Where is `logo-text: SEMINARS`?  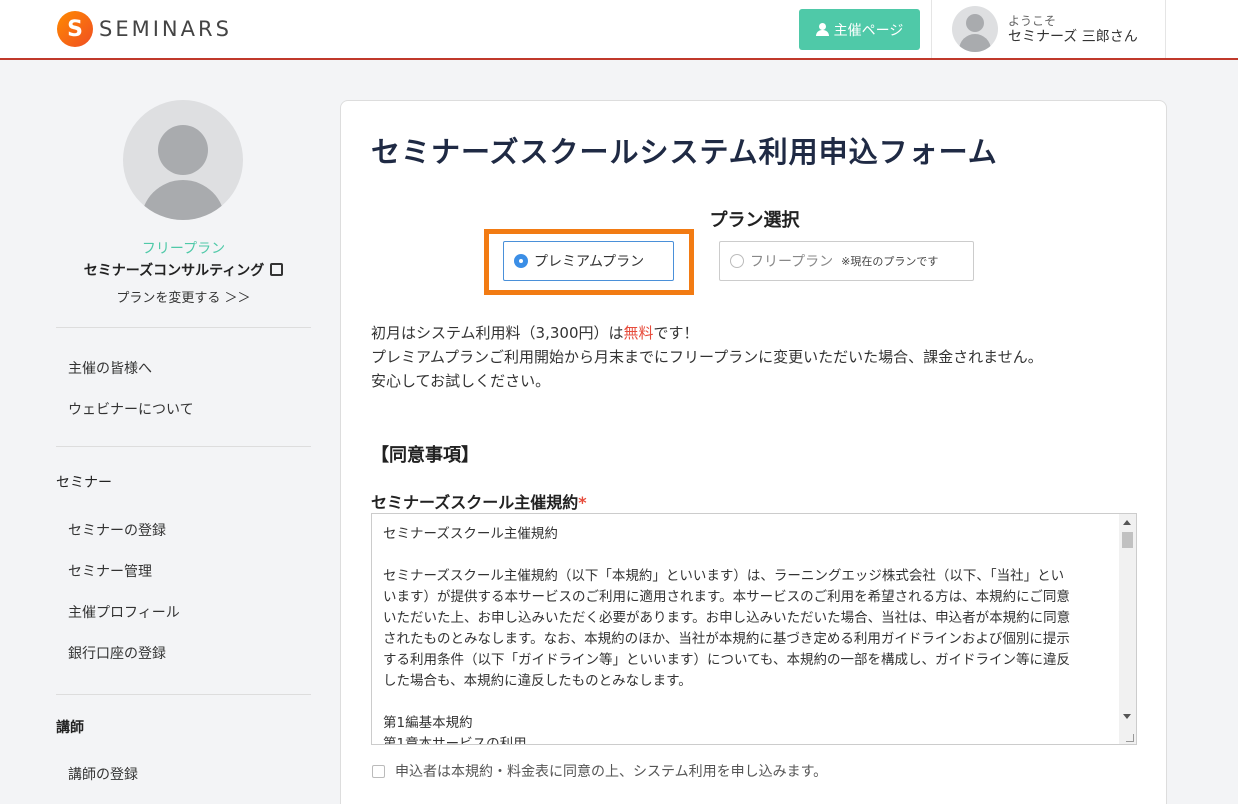 logo-text: SEMINARS is located at coordinates (165, 29).